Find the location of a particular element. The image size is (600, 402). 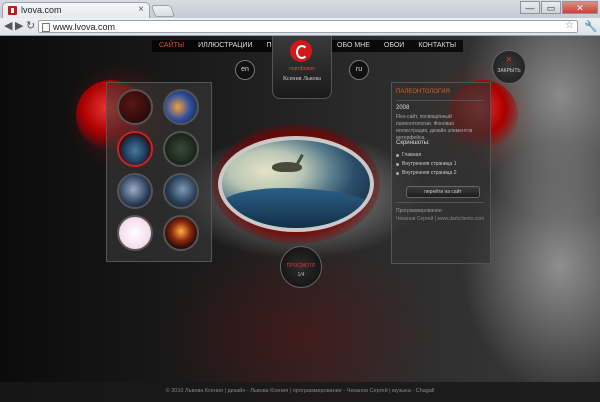

lang-ru-button: ru is located at coordinates (359, 70).